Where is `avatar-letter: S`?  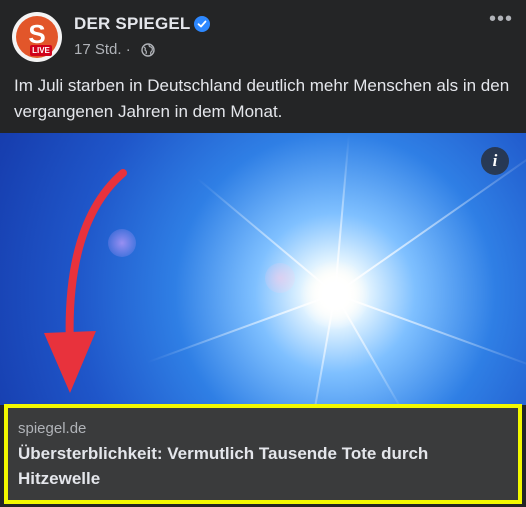
avatar-letter: S is located at coordinates (37, 34).